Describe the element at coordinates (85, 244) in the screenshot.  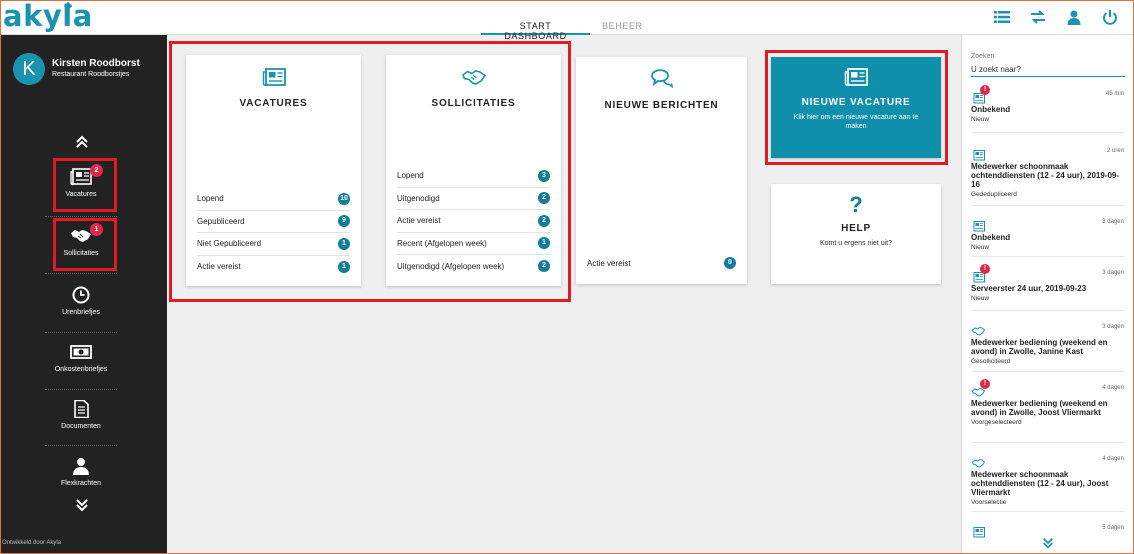
I see `highlight-sollicitaties` at that location.